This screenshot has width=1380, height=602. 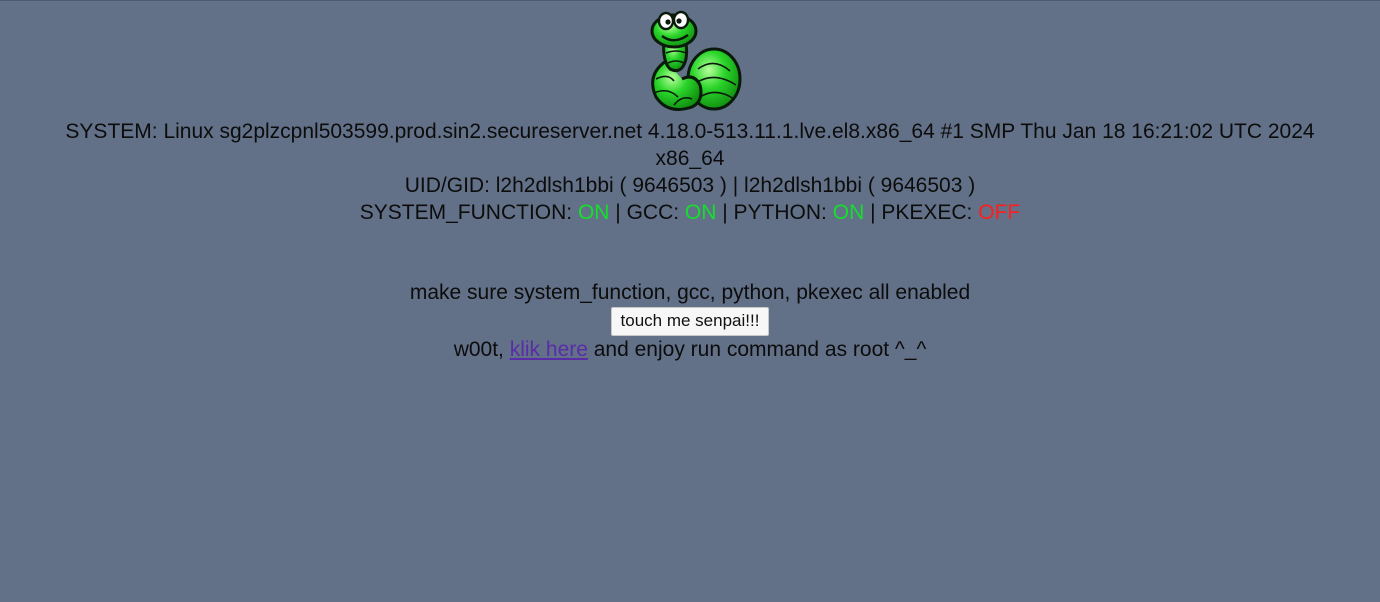 I want to click on python-label: PYTHON:, so click(x=783, y=212).